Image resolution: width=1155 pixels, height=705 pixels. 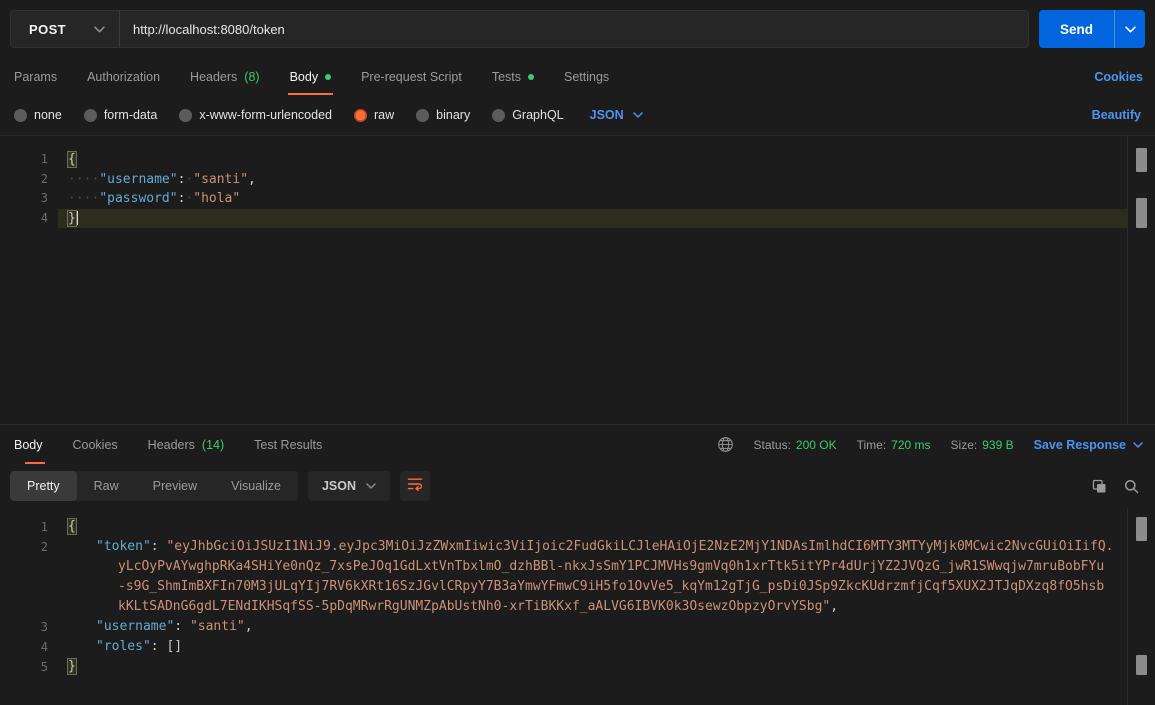 I want to click on view-visualize: Visualize, so click(x=256, y=486).